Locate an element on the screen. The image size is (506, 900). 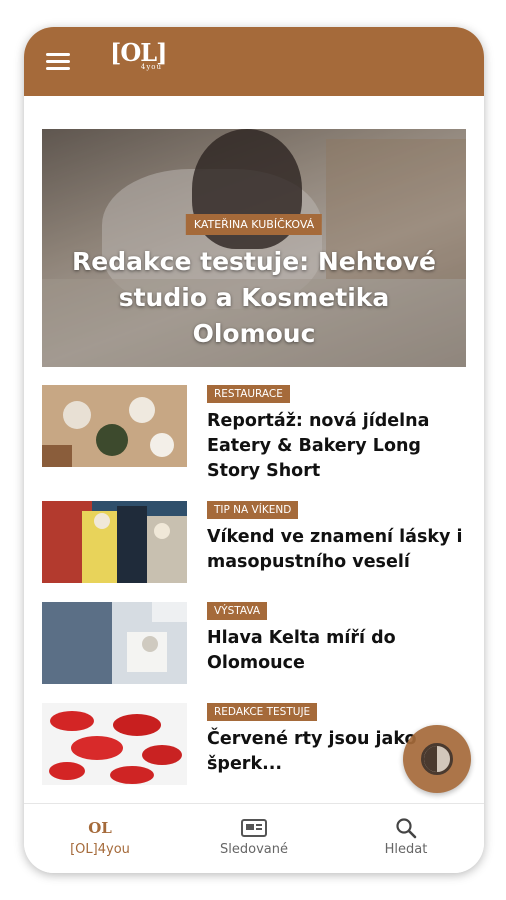
nav-item-followed: Sledované is located at coordinates (254, 841).